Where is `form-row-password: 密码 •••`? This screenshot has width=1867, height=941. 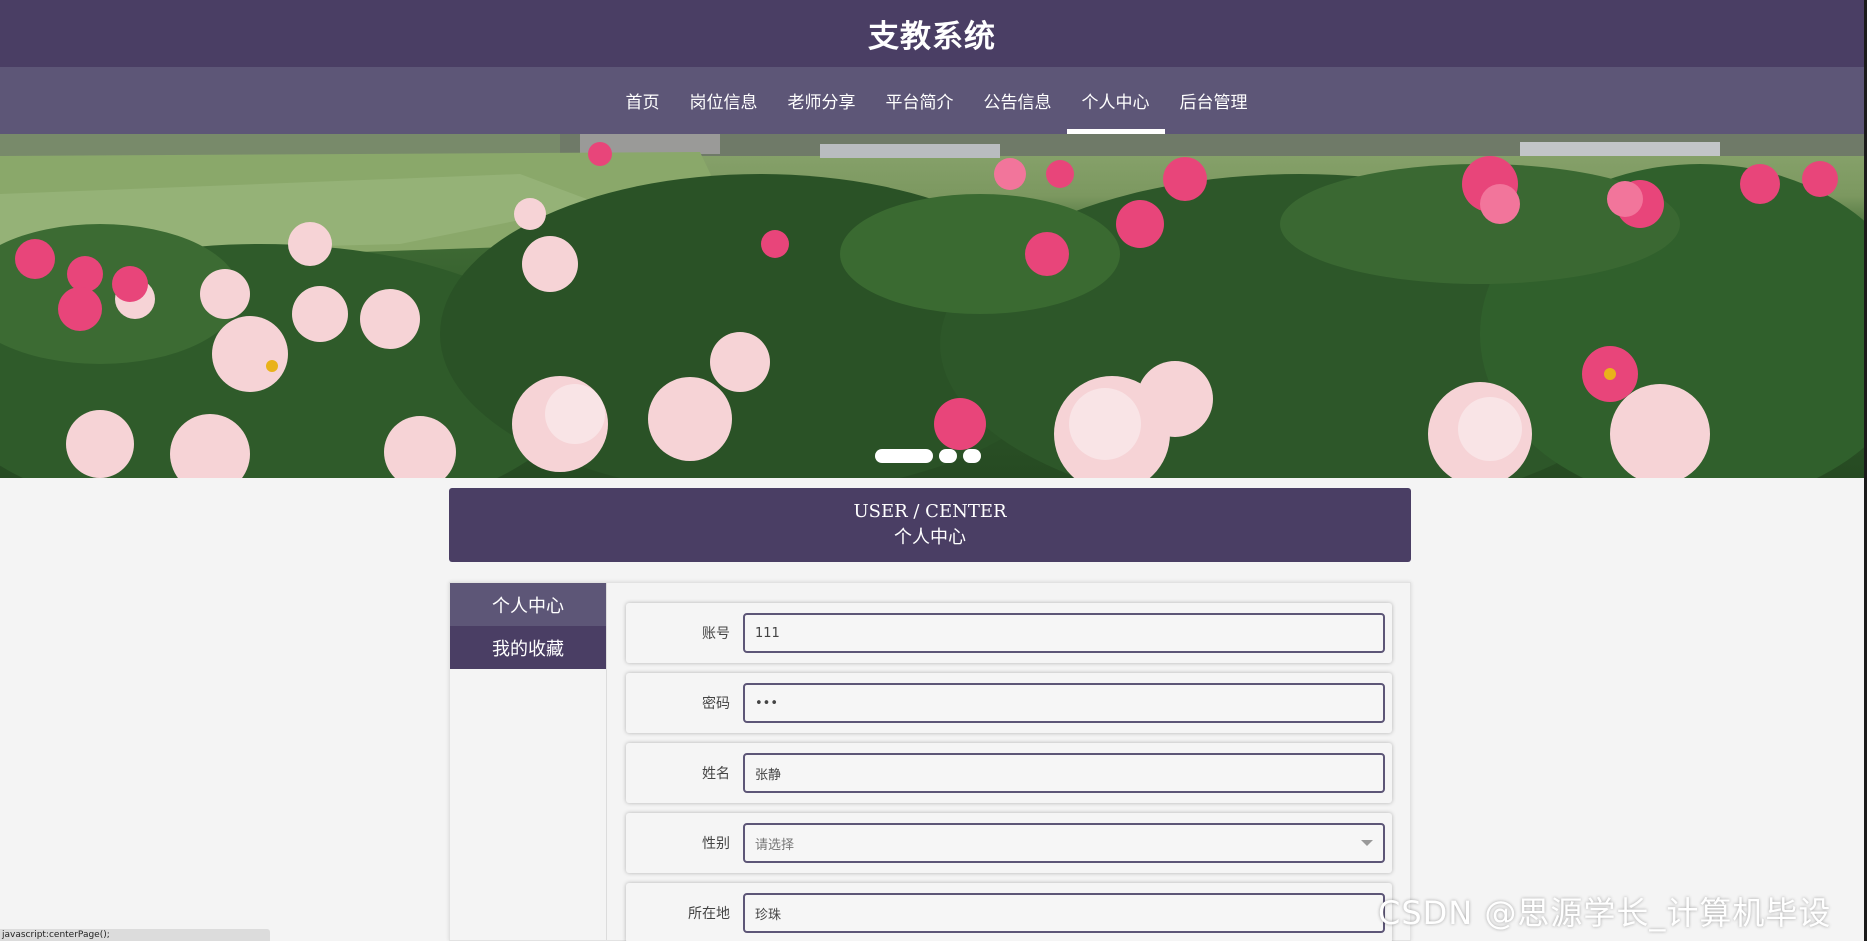
form-row-password: 密码 ••• is located at coordinates (1009, 703).